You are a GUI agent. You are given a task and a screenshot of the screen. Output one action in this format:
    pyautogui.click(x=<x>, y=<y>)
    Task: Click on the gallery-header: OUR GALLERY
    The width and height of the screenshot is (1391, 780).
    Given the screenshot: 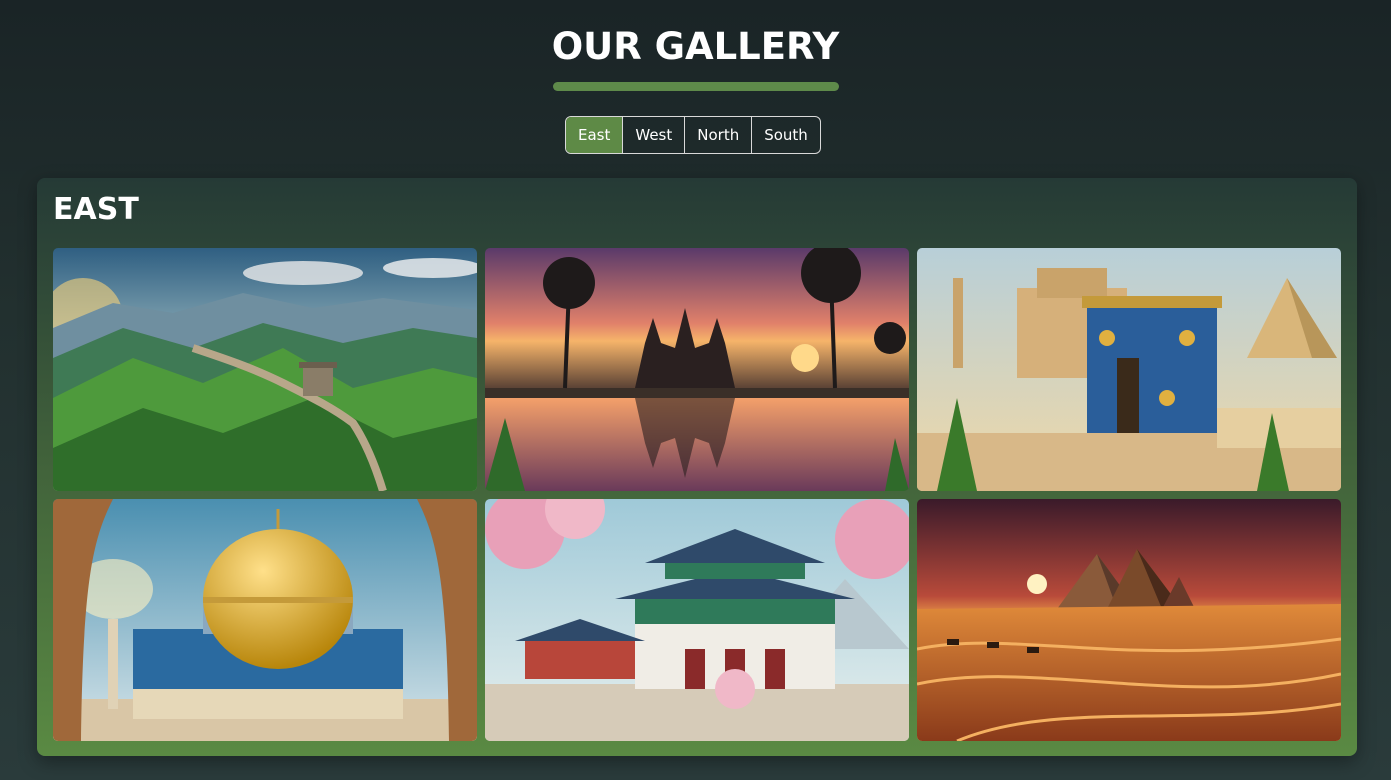 What is the action you would take?
    pyautogui.click(x=695, y=56)
    